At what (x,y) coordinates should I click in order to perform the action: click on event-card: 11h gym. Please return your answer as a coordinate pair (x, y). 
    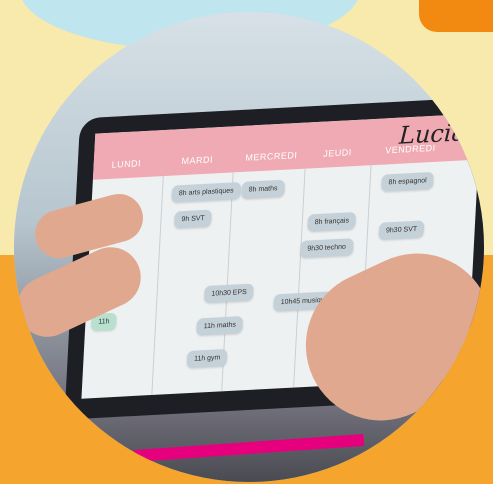
    Looking at the image, I should click on (207, 358).